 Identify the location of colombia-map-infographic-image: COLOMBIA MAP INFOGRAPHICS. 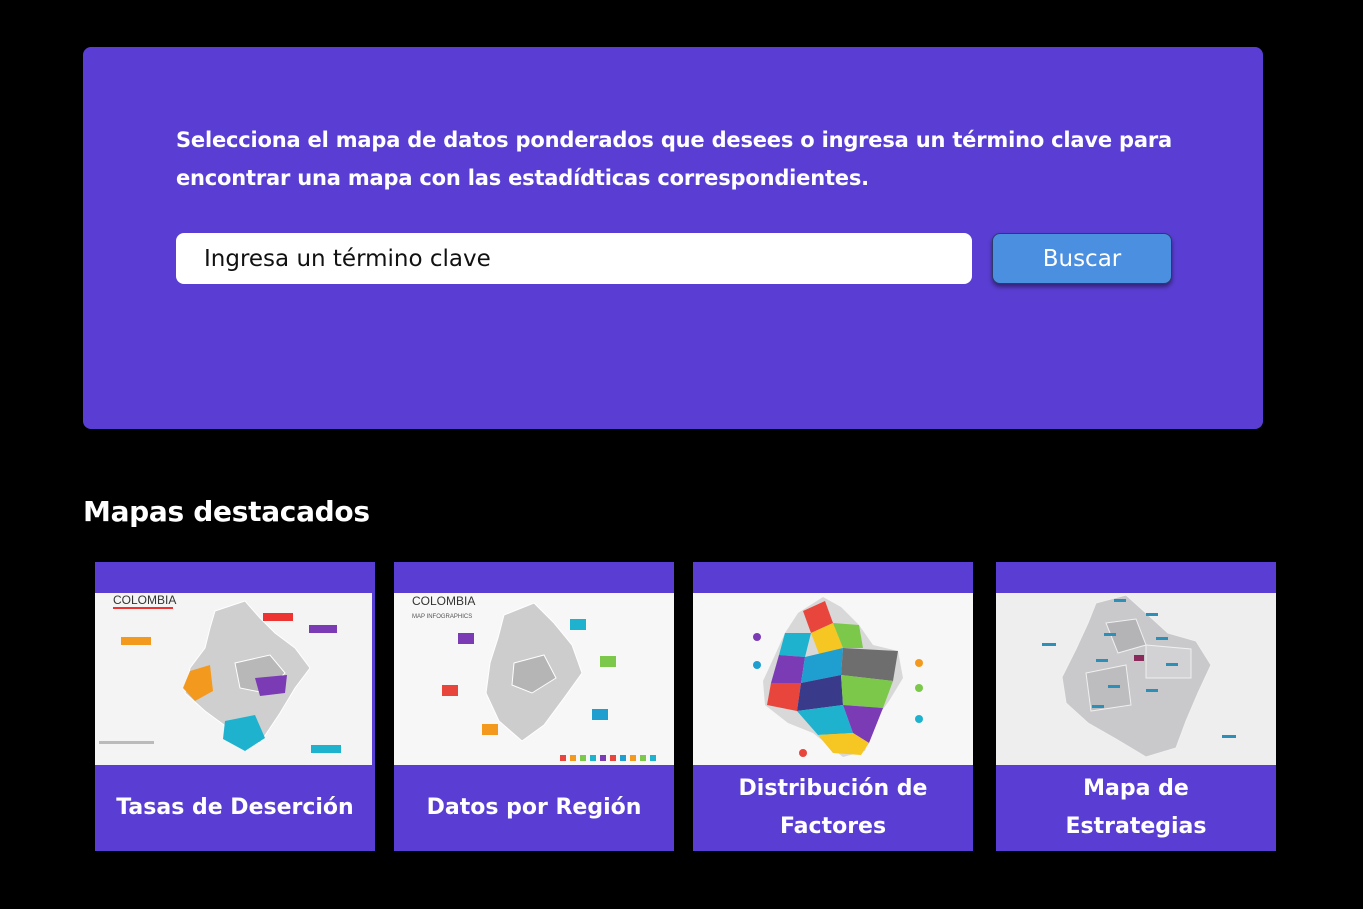
(534, 679).